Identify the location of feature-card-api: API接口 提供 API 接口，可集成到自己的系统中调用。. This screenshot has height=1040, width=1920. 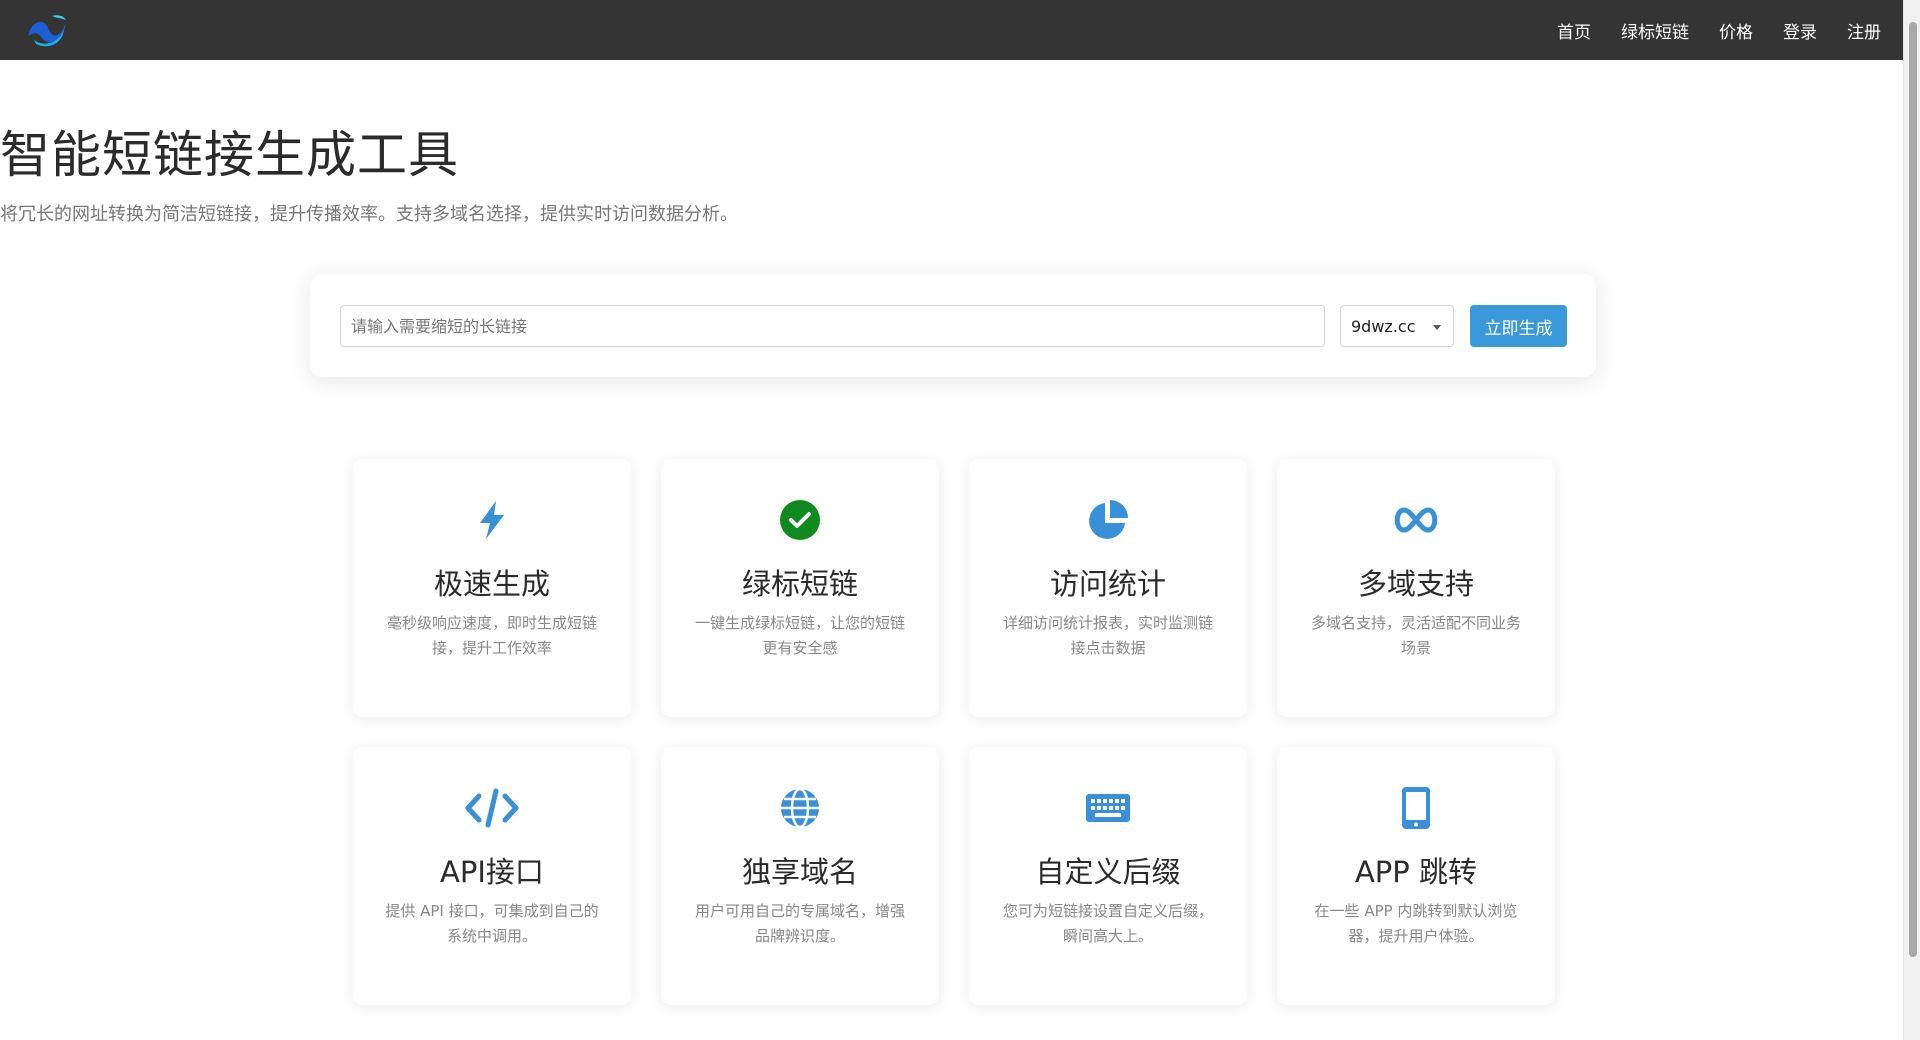
(492, 876).